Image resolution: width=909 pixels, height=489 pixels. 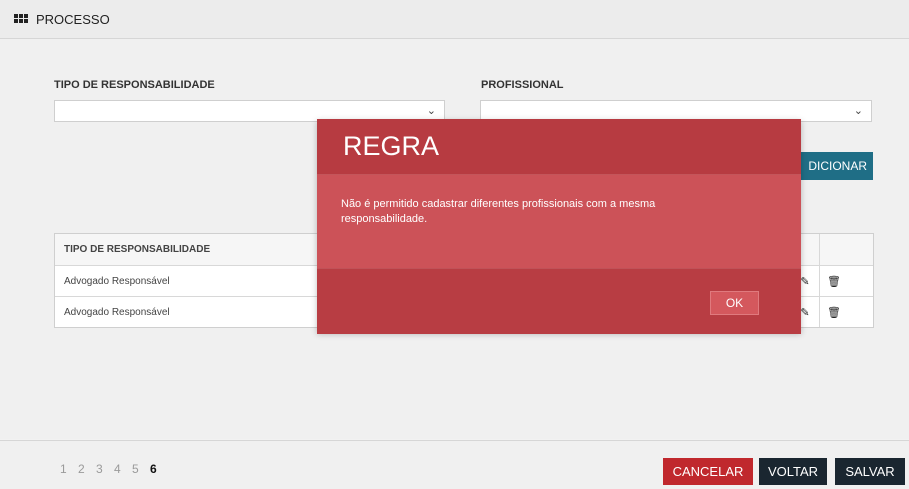 What do you see at coordinates (734, 303) in the screenshot?
I see `ok-button: OK` at bounding box center [734, 303].